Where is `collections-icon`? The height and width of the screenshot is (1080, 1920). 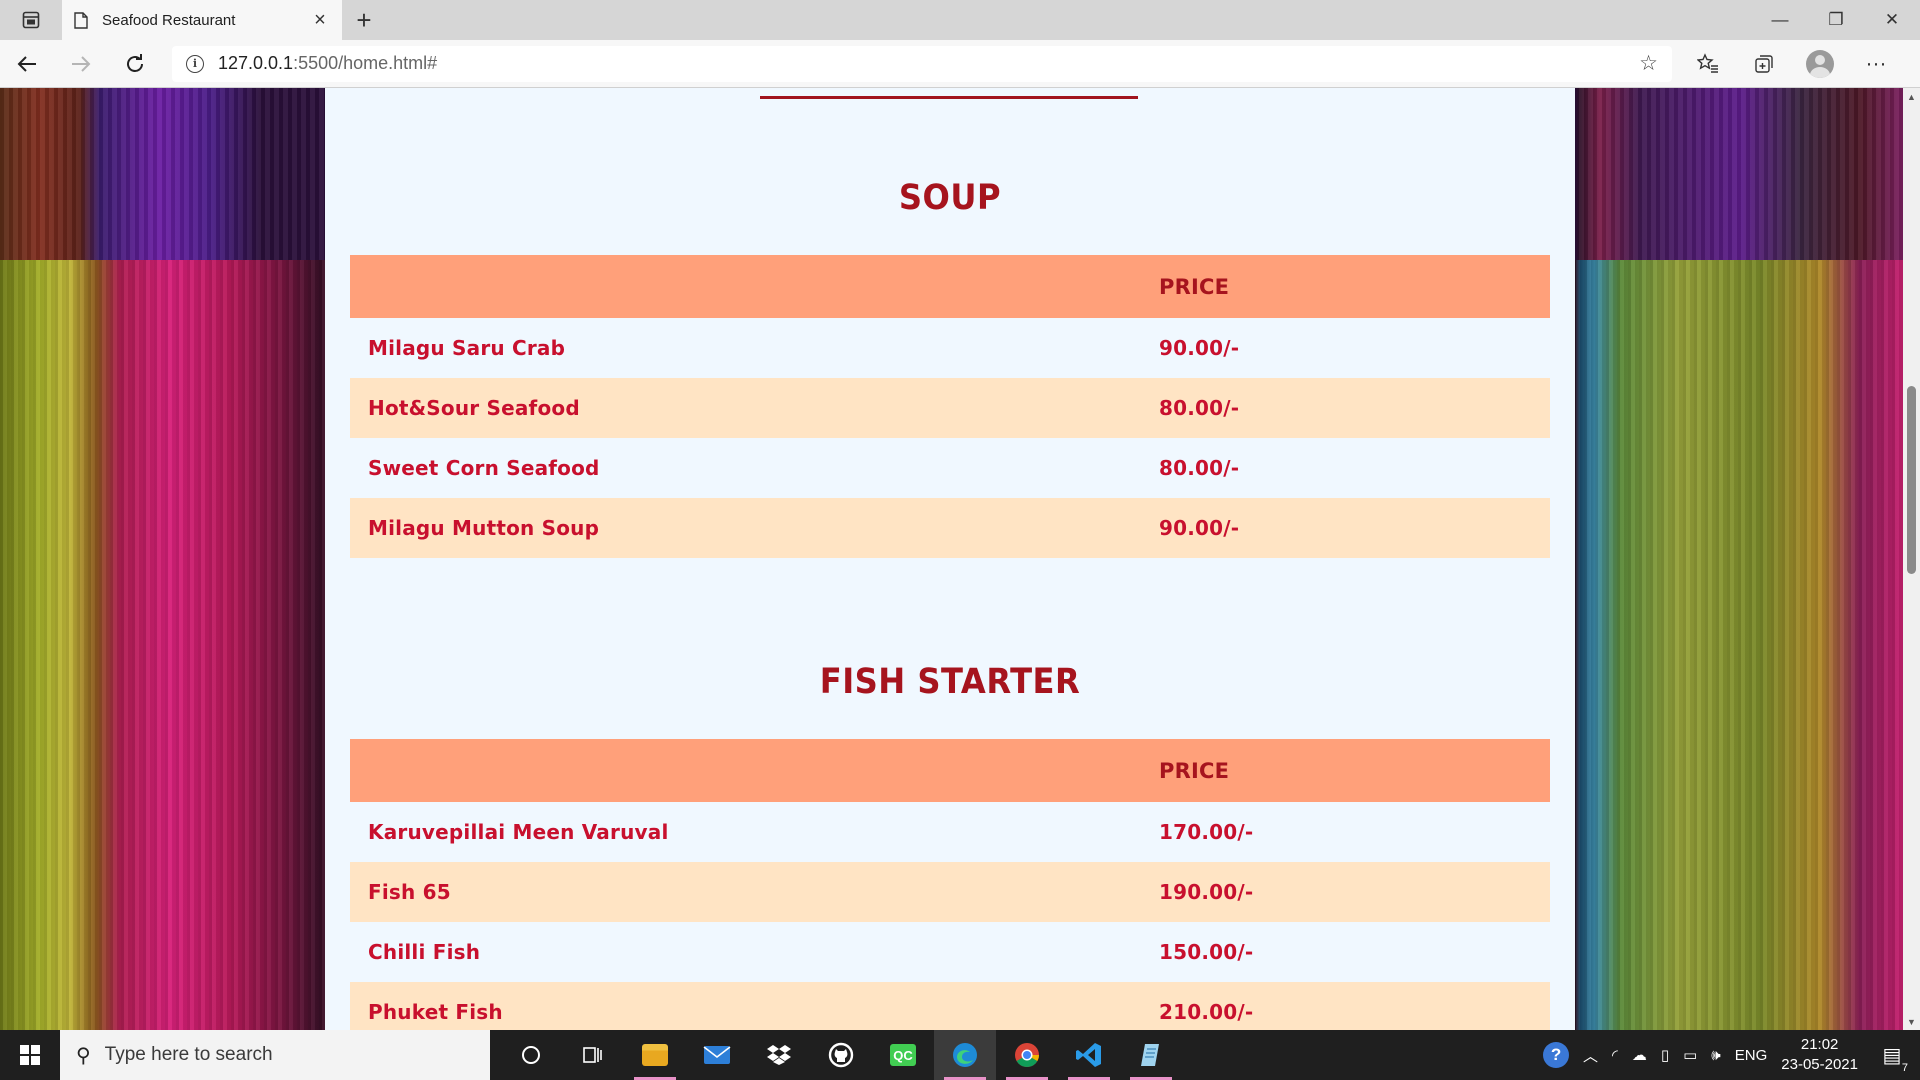 collections-icon is located at coordinates (1764, 63).